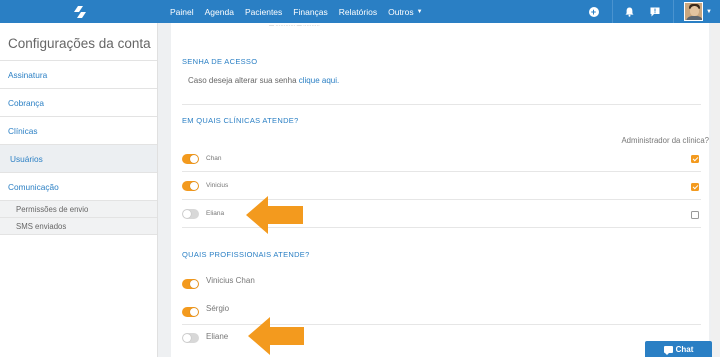 The height and width of the screenshot is (357, 720). I want to click on logo-icon, so click(79, 11).